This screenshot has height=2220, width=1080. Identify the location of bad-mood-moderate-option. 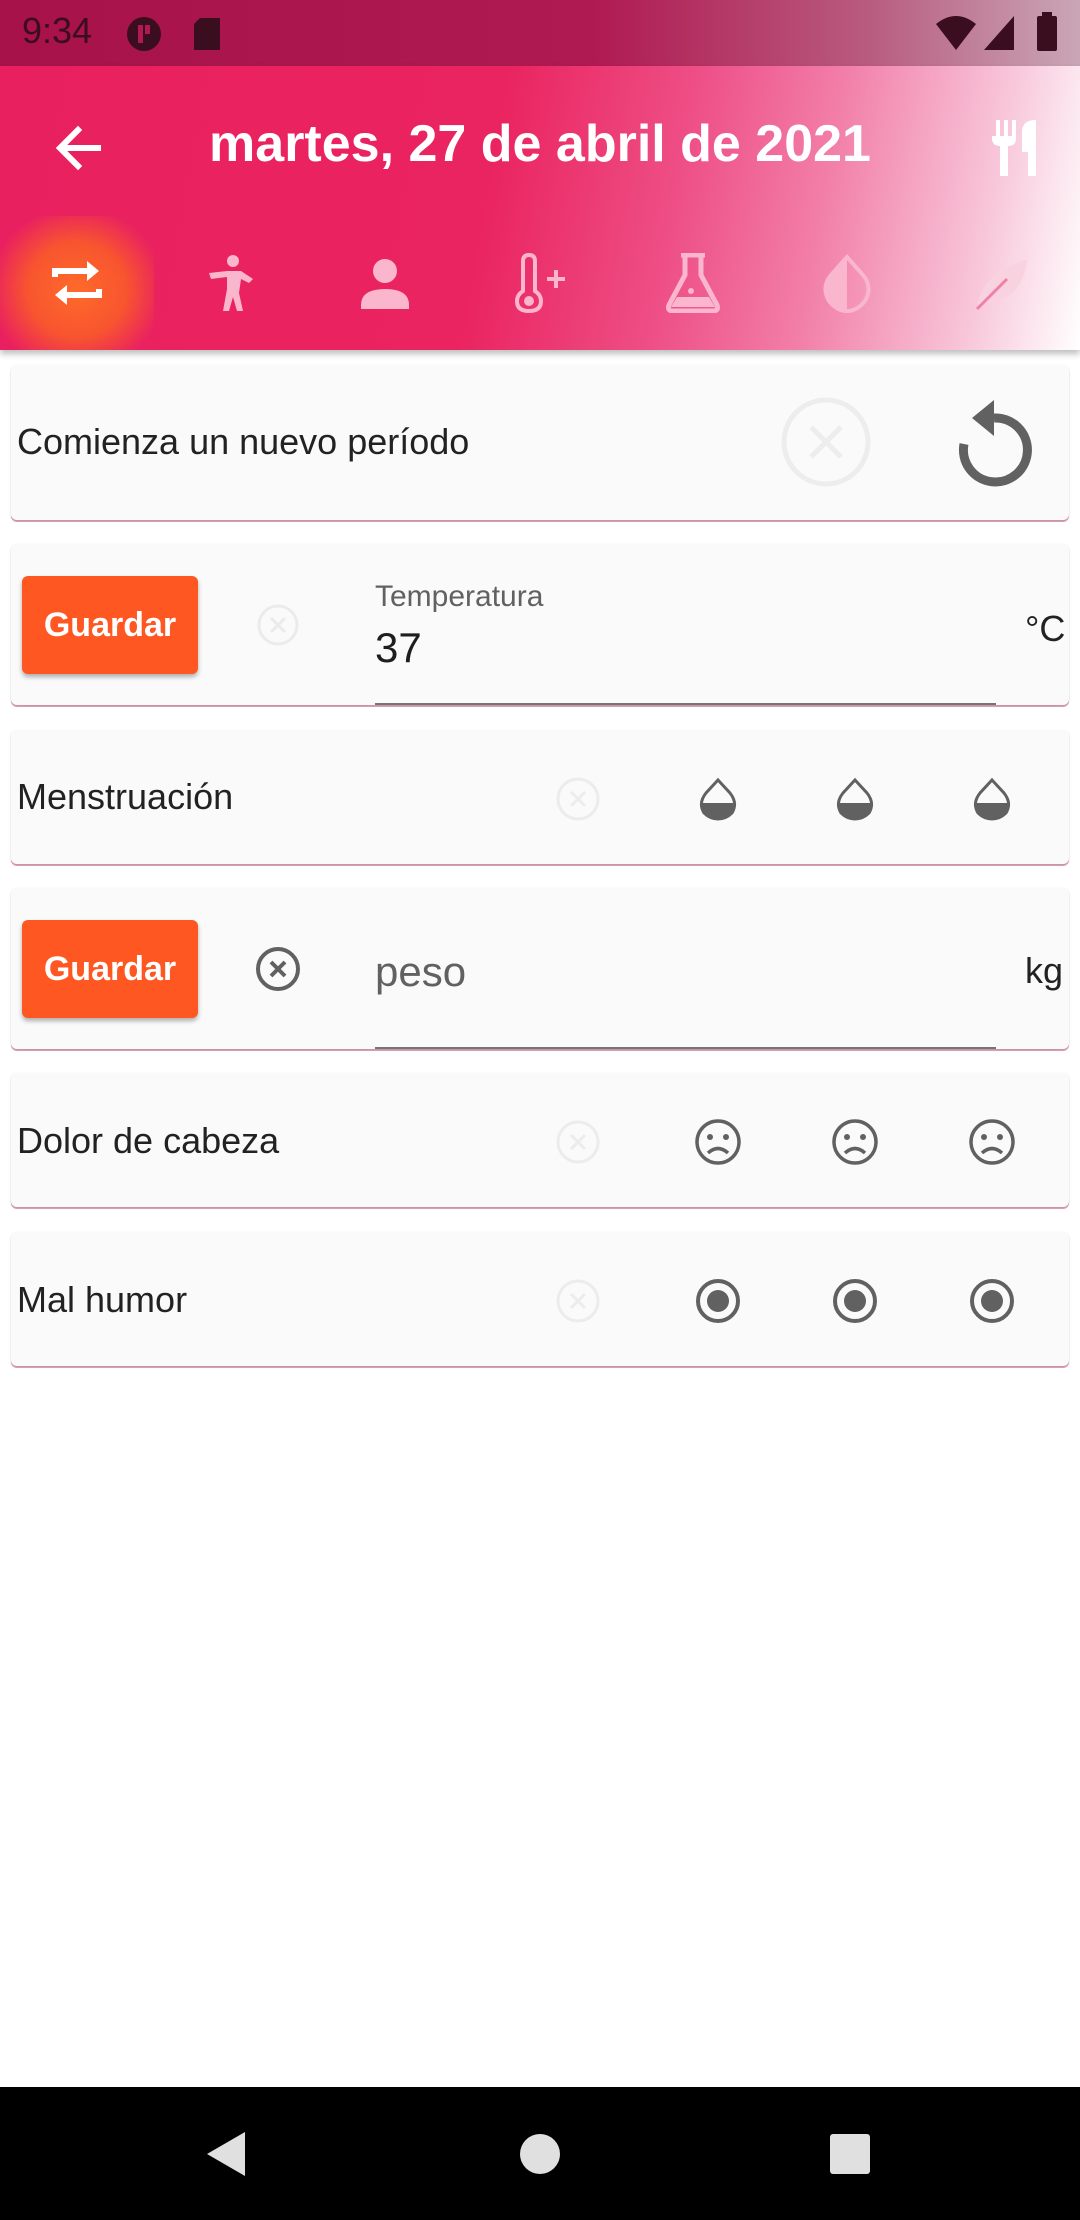
(855, 1301).